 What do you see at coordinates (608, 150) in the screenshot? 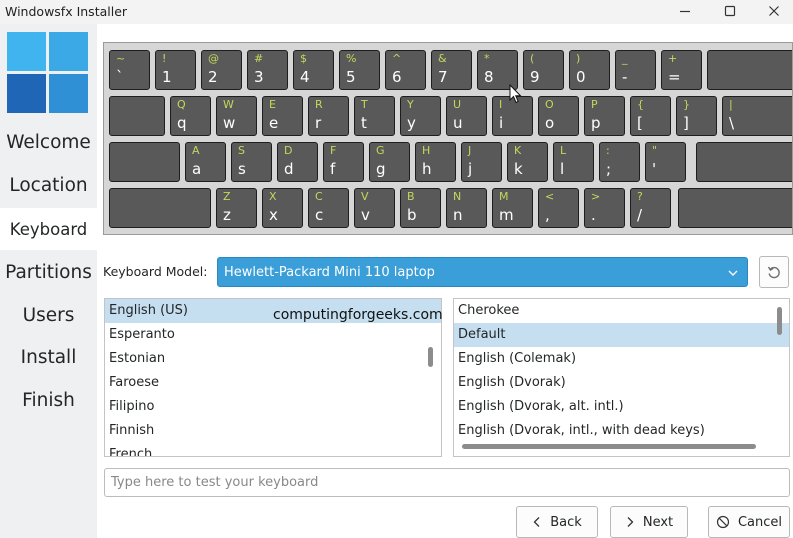
I see `key-shift-label: :` at bounding box center [608, 150].